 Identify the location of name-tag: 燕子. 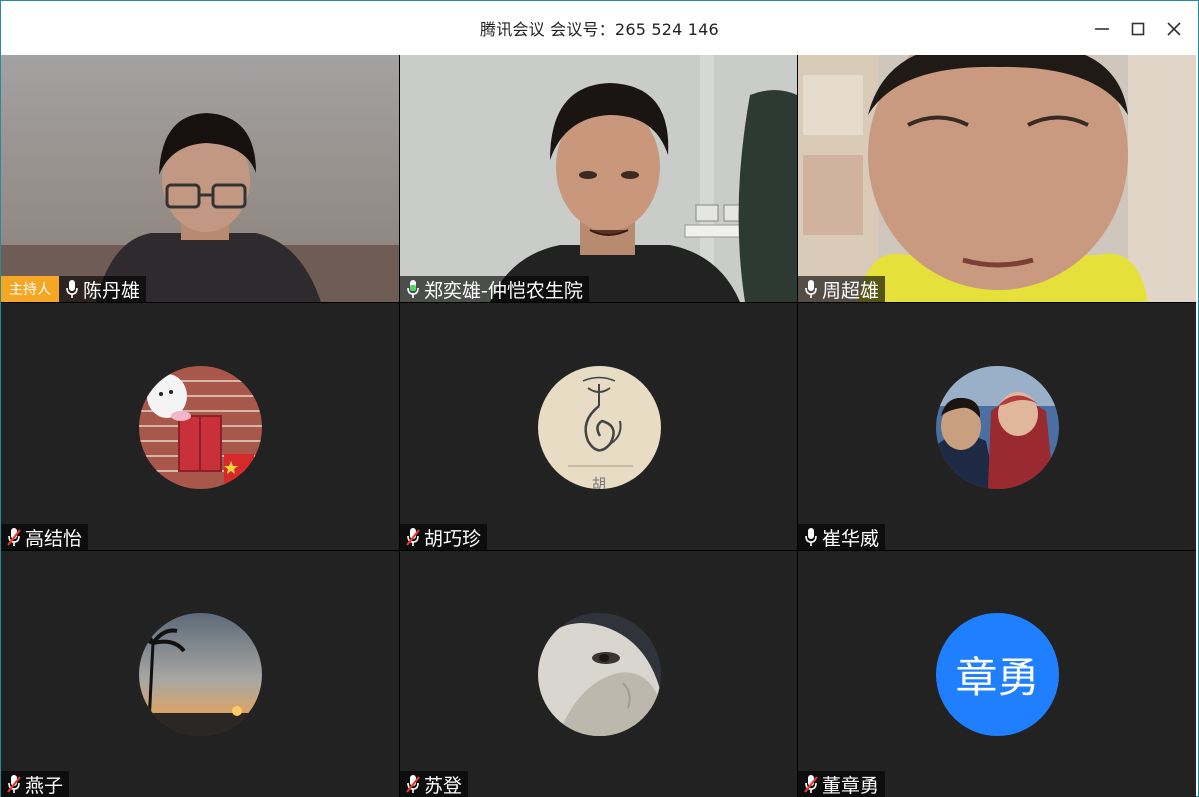
(35, 784).